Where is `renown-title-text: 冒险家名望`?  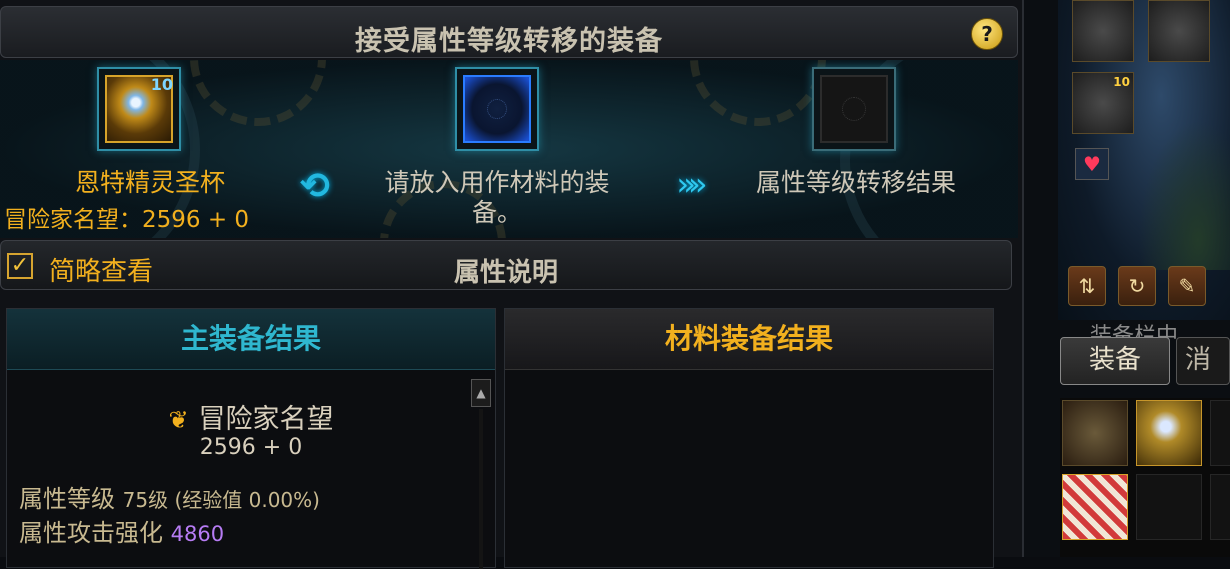 renown-title-text: 冒险家名望 is located at coordinates (266, 419).